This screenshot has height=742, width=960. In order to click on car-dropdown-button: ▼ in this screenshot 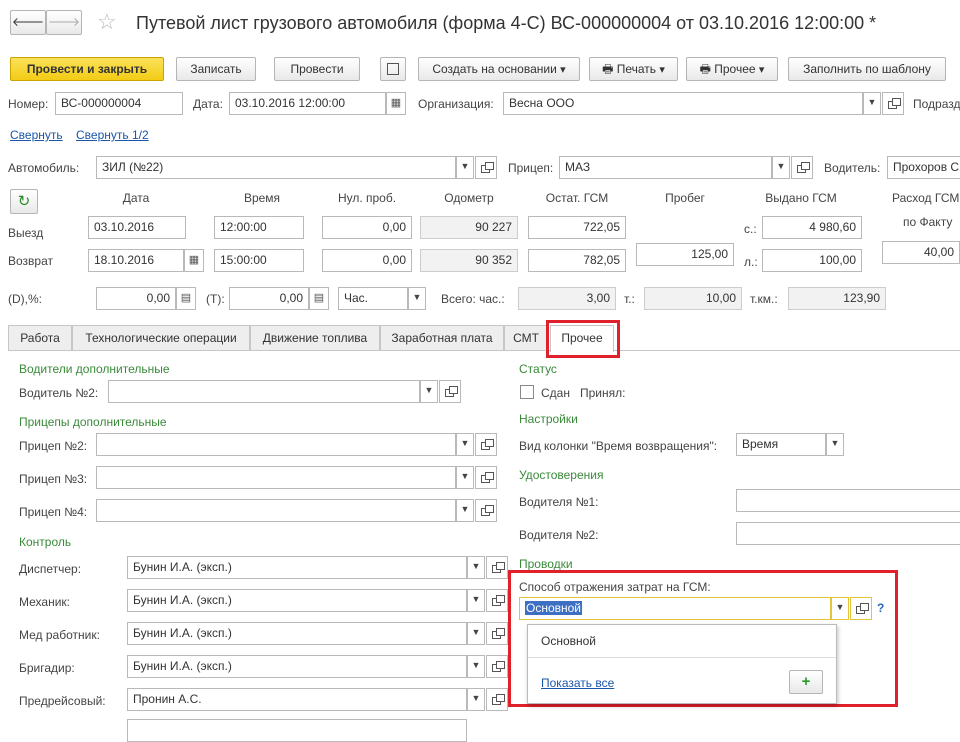, I will do `click(465, 167)`.